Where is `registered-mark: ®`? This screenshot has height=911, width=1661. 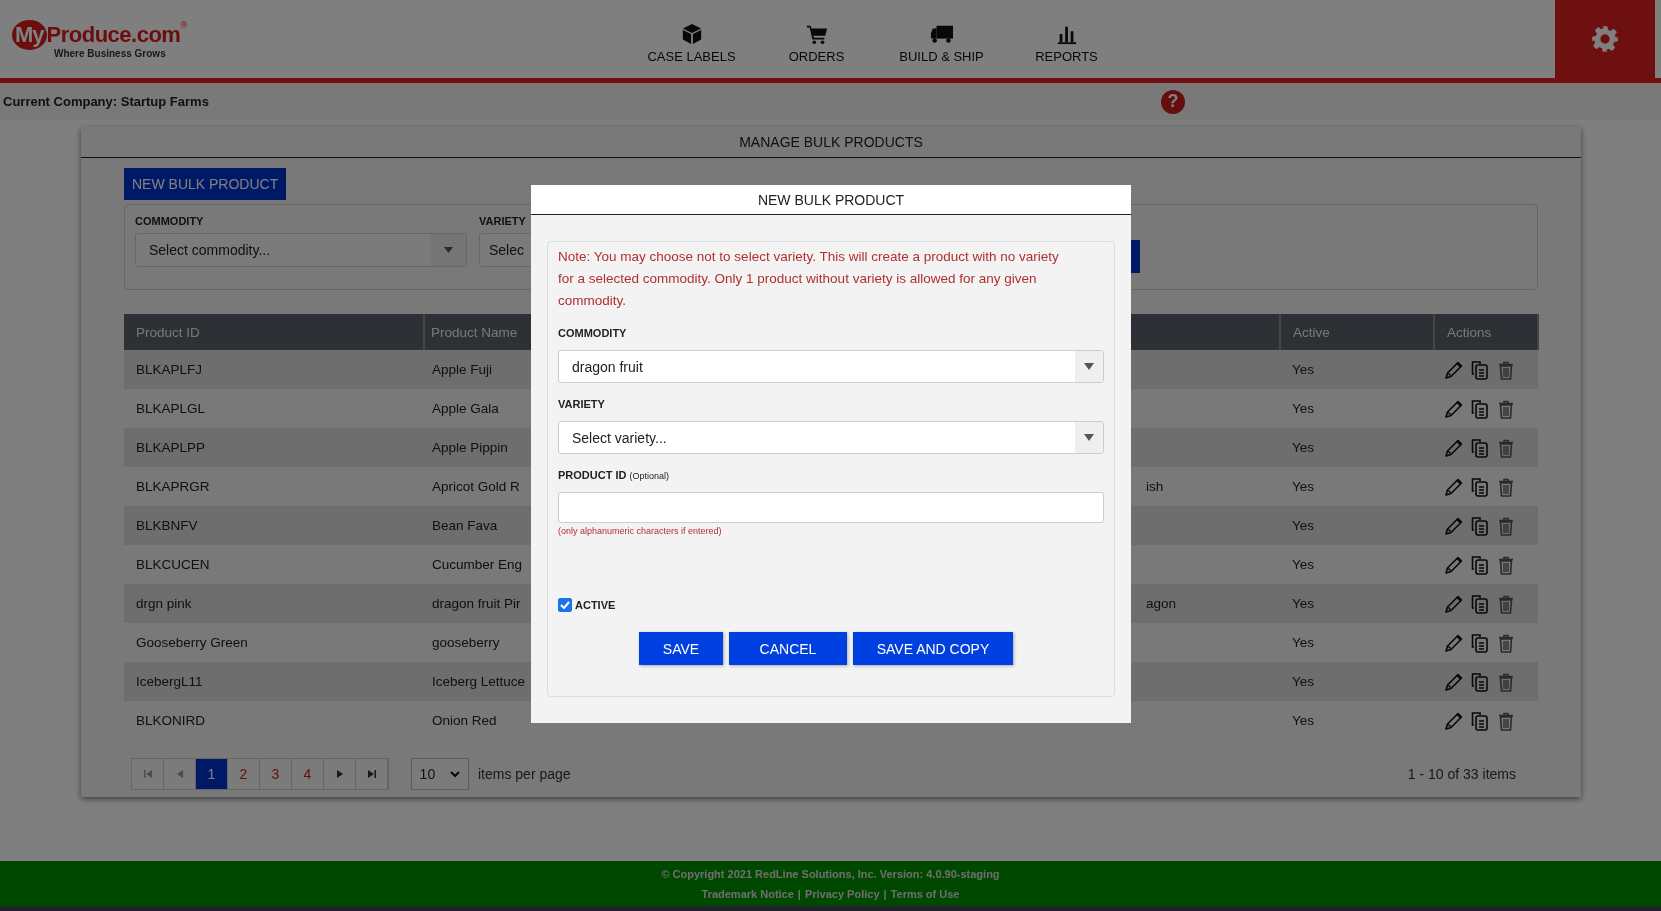 registered-mark: ® is located at coordinates (184, 24).